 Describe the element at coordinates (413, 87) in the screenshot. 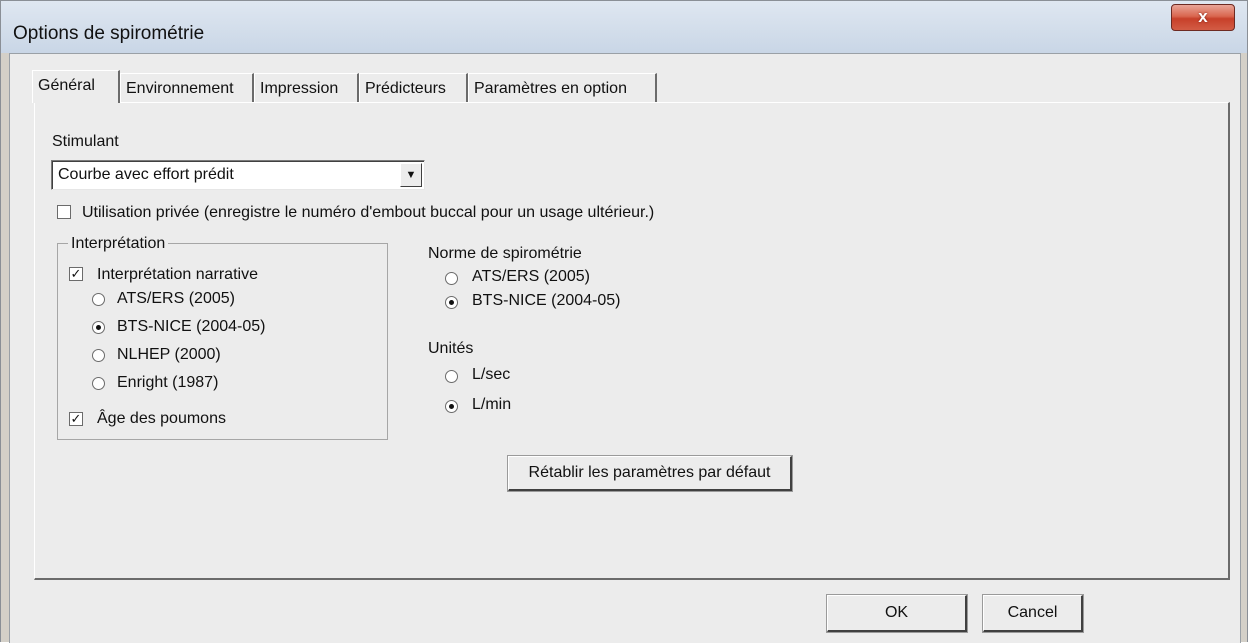

I see `tab-predictors: Prédicteurs` at that location.